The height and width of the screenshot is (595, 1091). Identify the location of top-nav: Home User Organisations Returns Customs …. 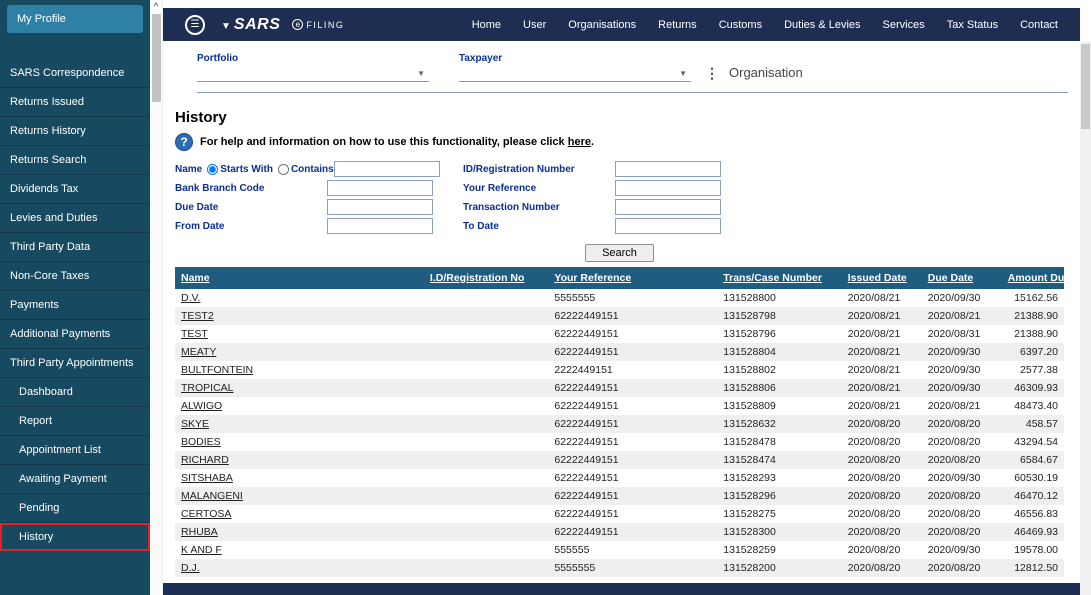
(765, 25).